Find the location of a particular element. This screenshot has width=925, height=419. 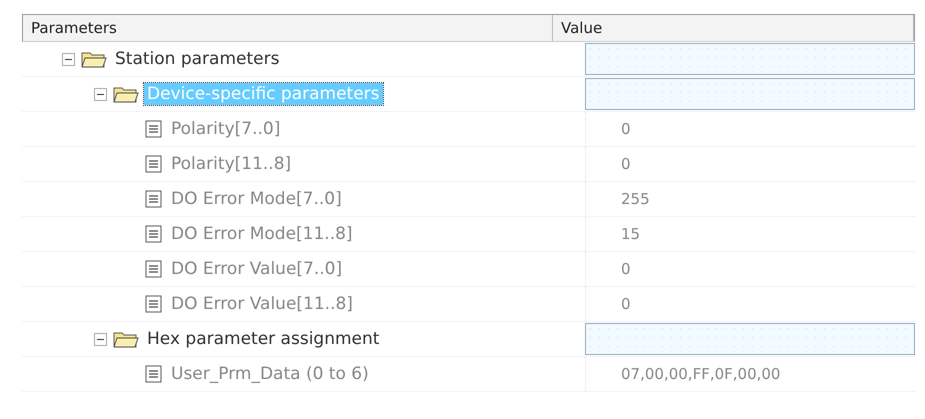

tree-item: DO Error Value[11..8] is located at coordinates (262, 304).